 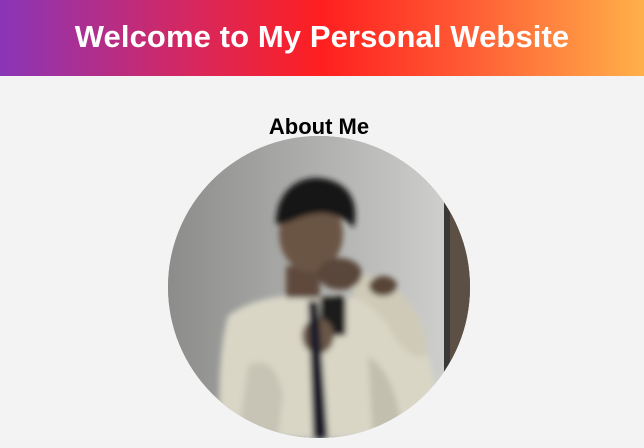 I want to click on site-title: Welcome to My Personal Website, so click(x=322, y=36).